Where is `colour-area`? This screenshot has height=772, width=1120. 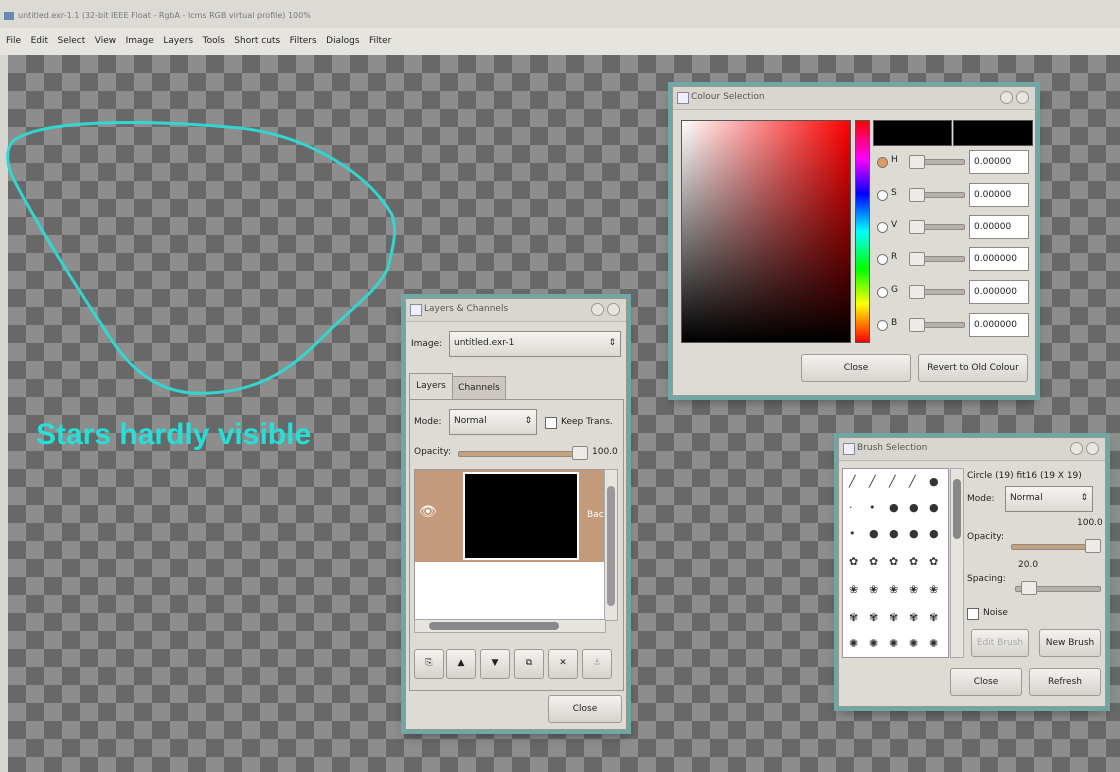 colour-area is located at coordinates (766, 231).